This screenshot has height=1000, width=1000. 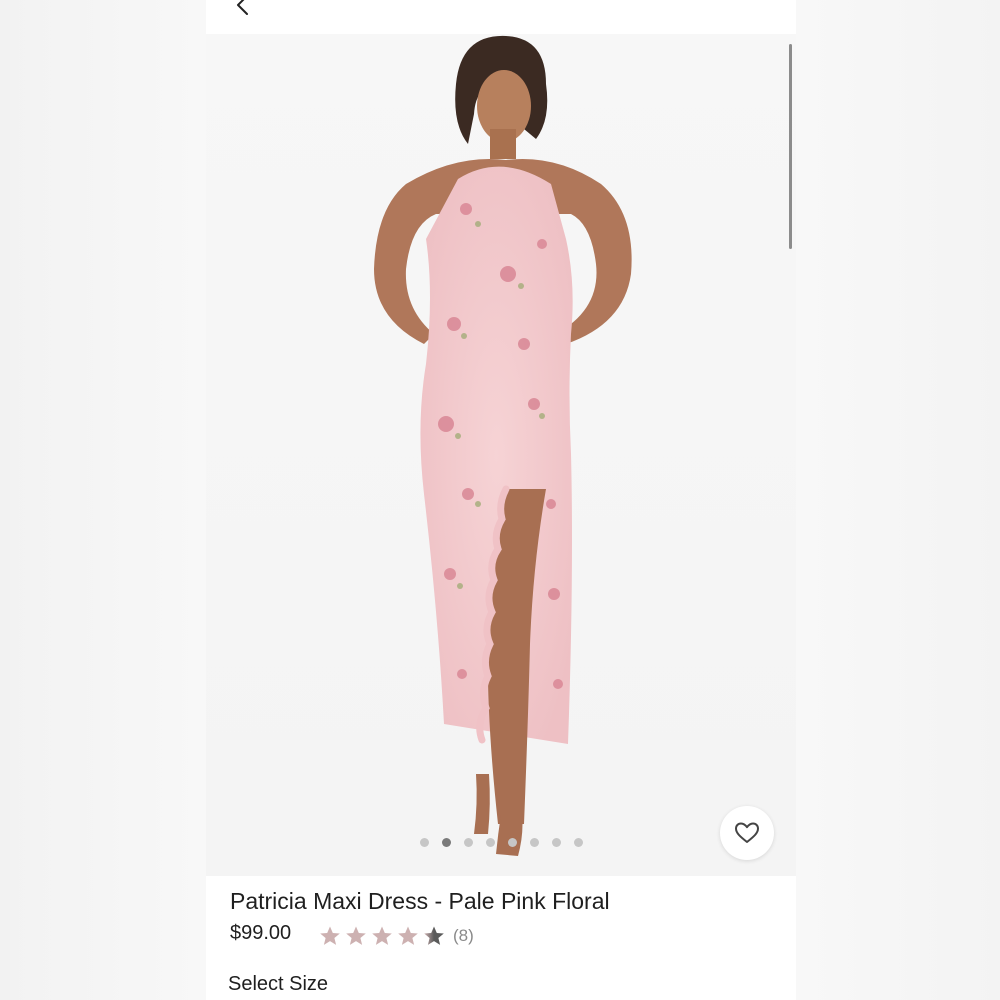 I want to click on review-count: (8), so click(x=463, y=936).